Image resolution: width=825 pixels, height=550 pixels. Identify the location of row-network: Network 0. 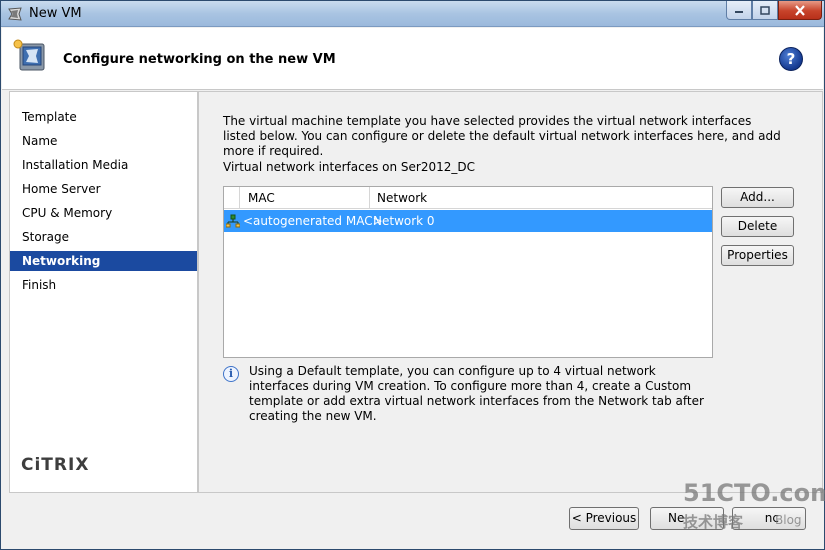
(404, 221).